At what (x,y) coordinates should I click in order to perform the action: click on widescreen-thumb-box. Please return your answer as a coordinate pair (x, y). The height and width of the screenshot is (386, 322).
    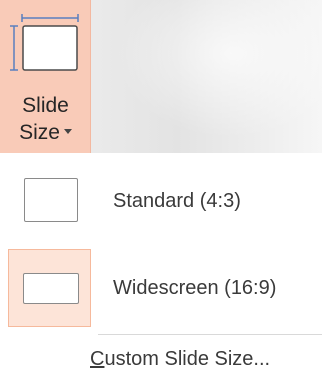
    Looking at the image, I should click on (49, 288).